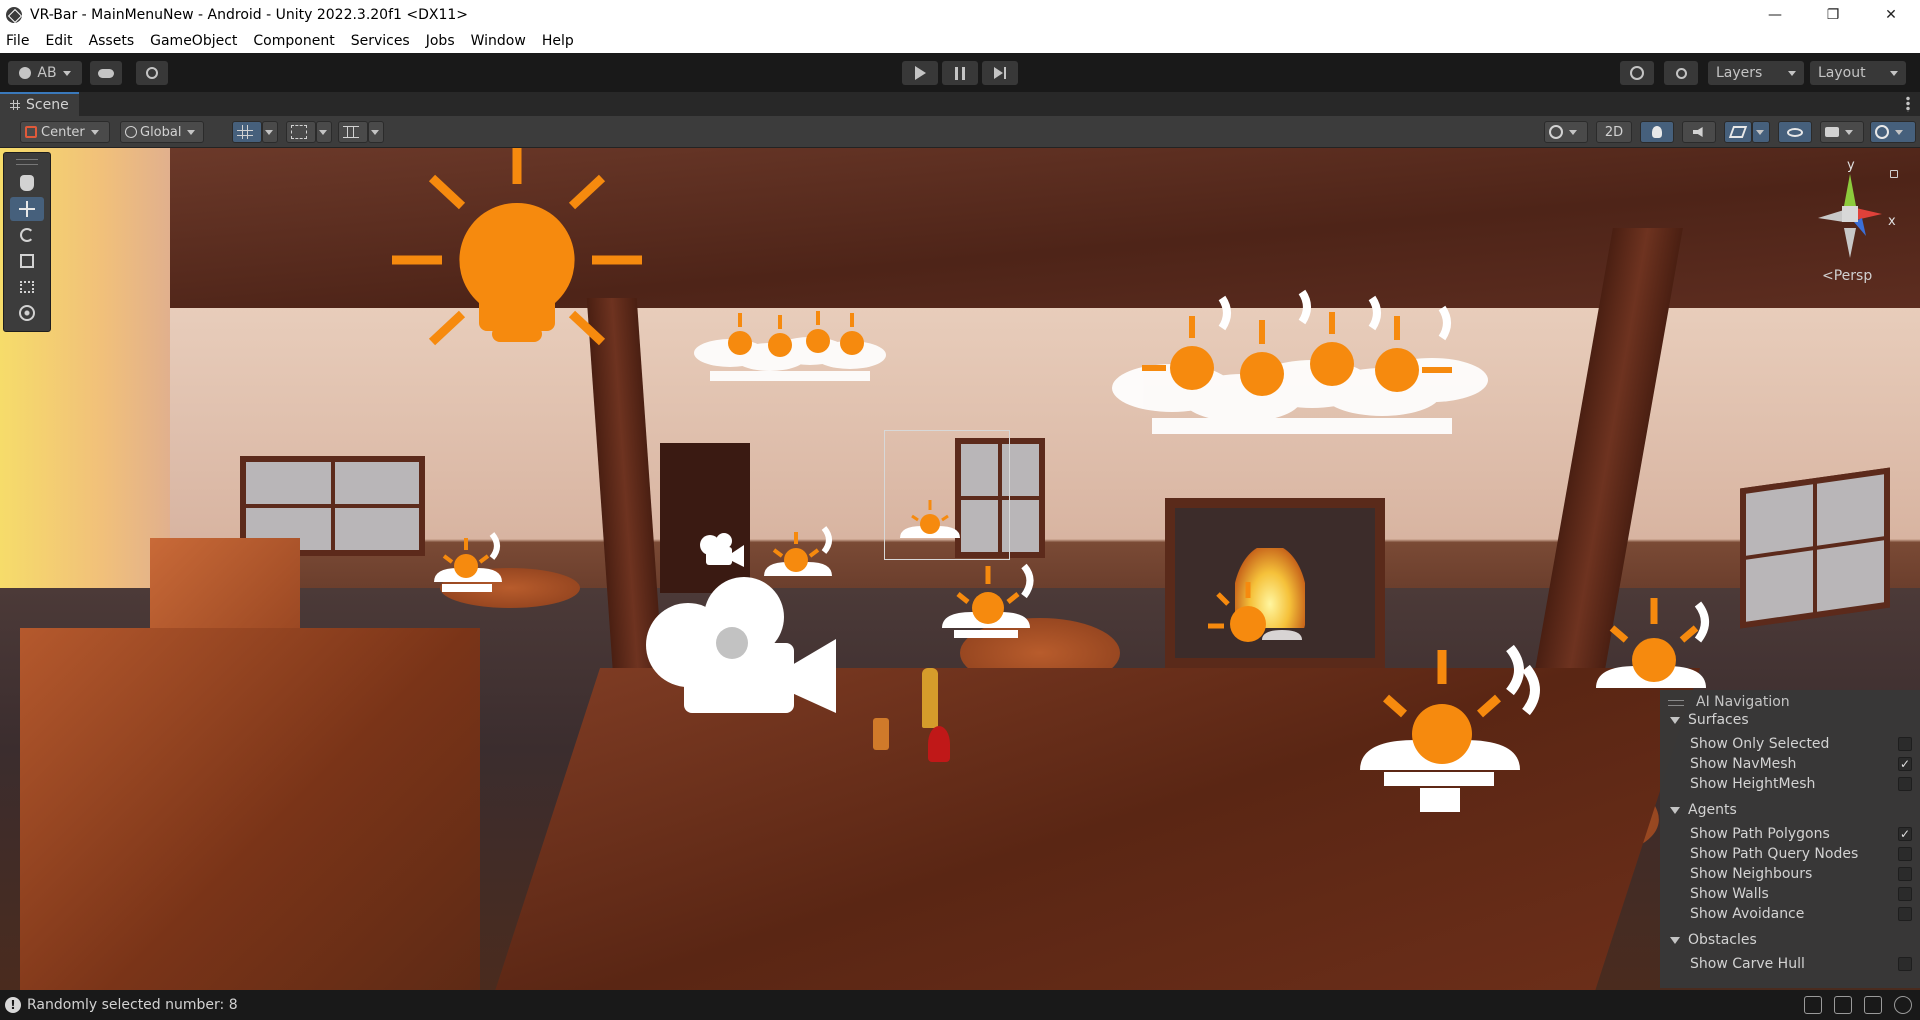 The height and width of the screenshot is (1020, 1920). Describe the element at coordinates (920, 73) in the screenshot. I see `play-button` at that location.